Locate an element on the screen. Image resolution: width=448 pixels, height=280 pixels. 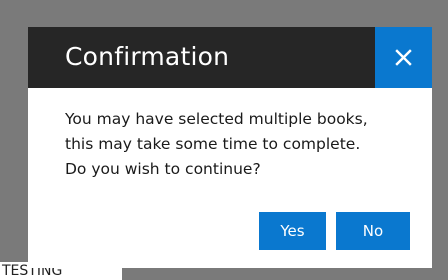
close-icon is located at coordinates (403, 57).